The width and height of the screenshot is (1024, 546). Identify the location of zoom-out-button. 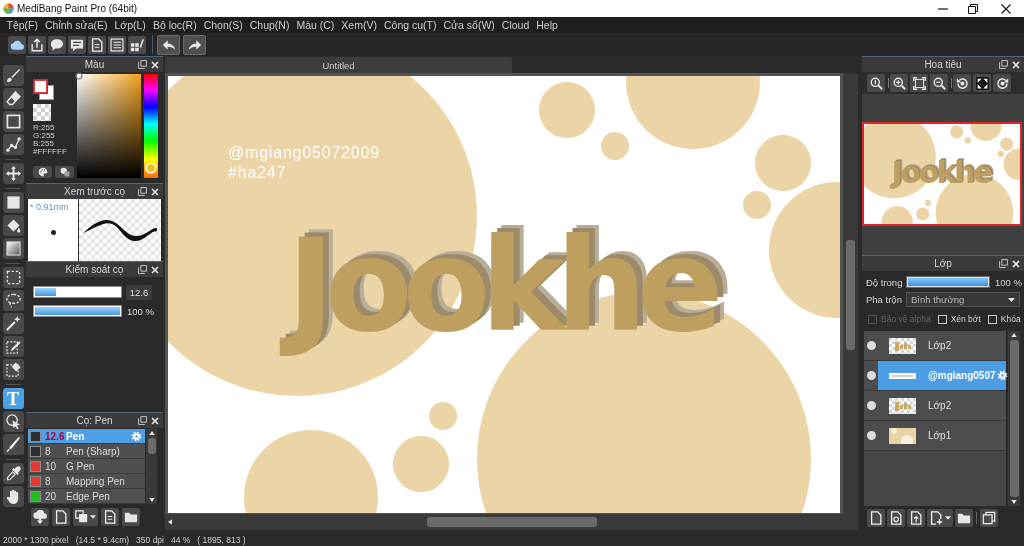
(939, 83).